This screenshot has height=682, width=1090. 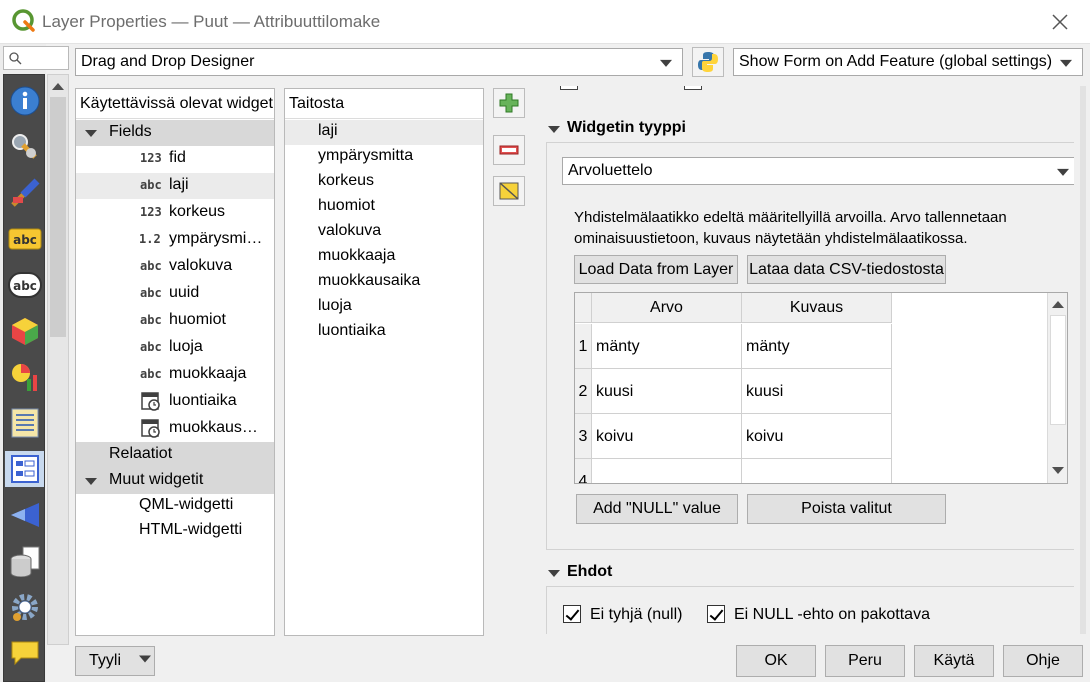 What do you see at coordinates (384, 132) in the screenshot?
I see `layout-item: laji` at bounding box center [384, 132].